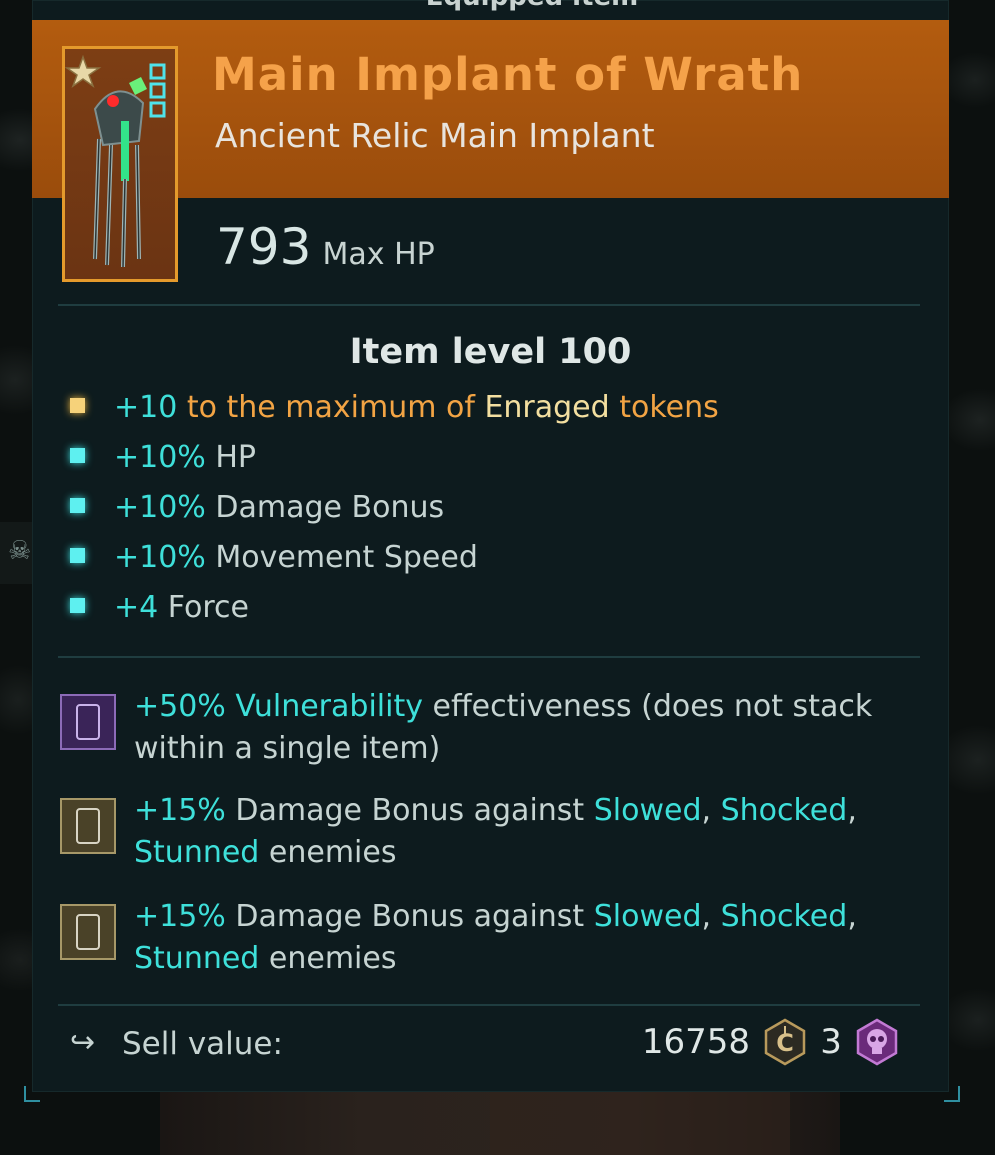  Describe the element at coordinates (785, 1042) in the screenshot. I see `credits-coin-icon: C` at that location.